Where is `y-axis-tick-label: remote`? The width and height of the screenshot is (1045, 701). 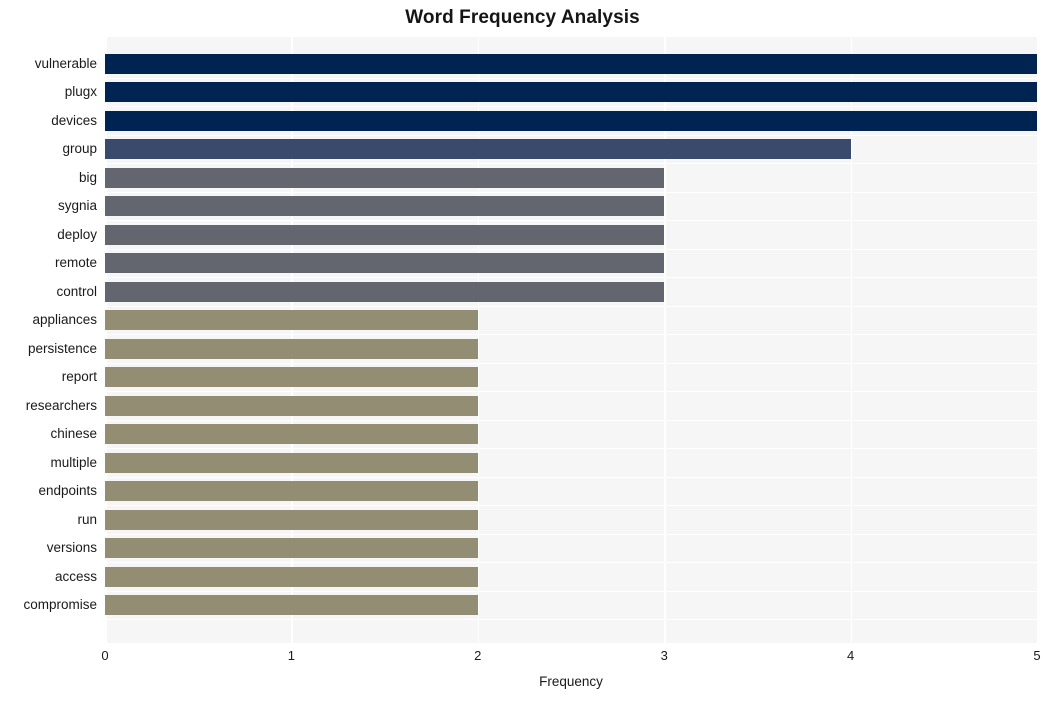 y-axis-tick-label: remote is located at coordinates (75, 263).